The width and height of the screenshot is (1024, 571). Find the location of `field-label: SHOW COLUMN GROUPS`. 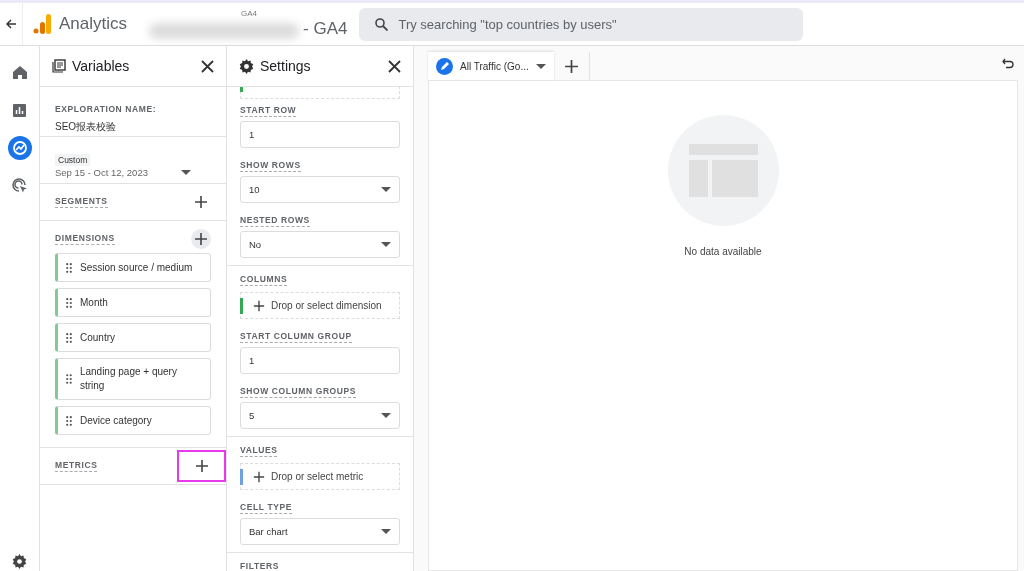

field-label: SHOW COLUMN GROUPS is located at coordinates (298, 392).